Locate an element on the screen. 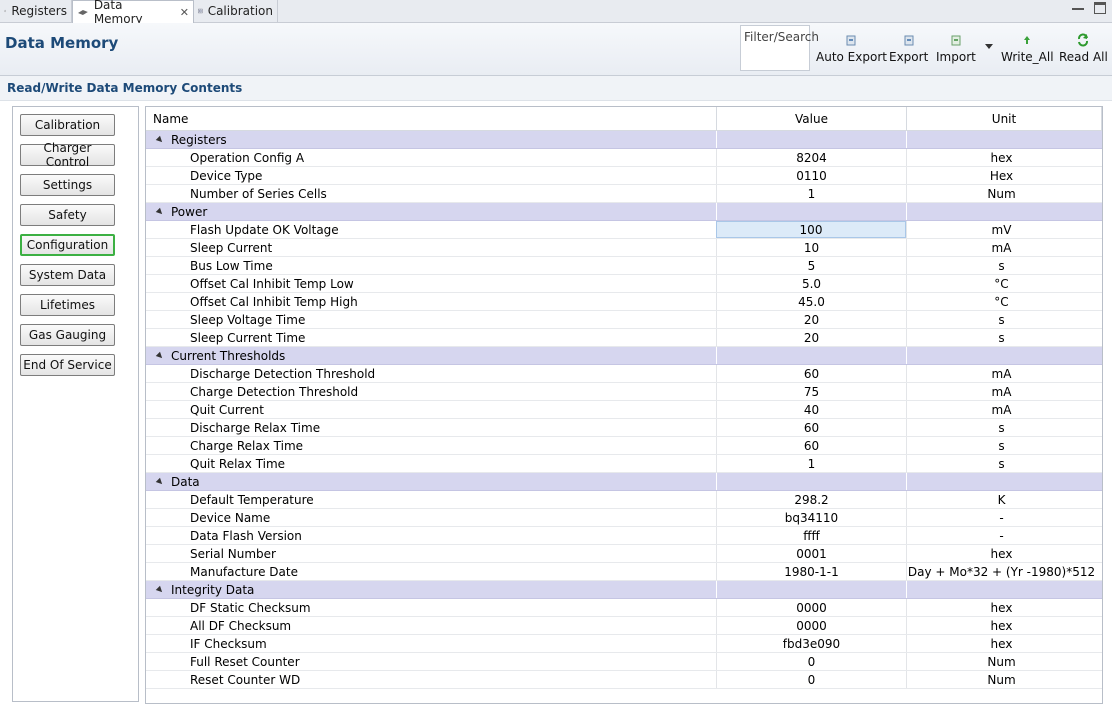  value-cell: 75 is located at coordinates (811, 391).